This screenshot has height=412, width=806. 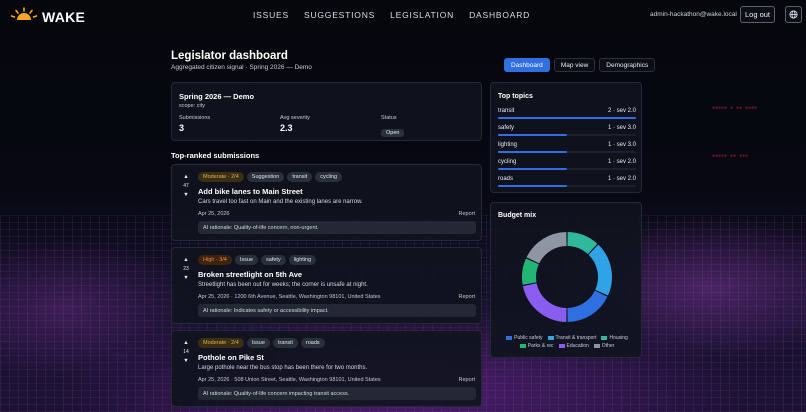 What do you see at coordinates (64, 16) in the screenshot?
I see `brand-name: WAKE` at bounding box center [64, 16].